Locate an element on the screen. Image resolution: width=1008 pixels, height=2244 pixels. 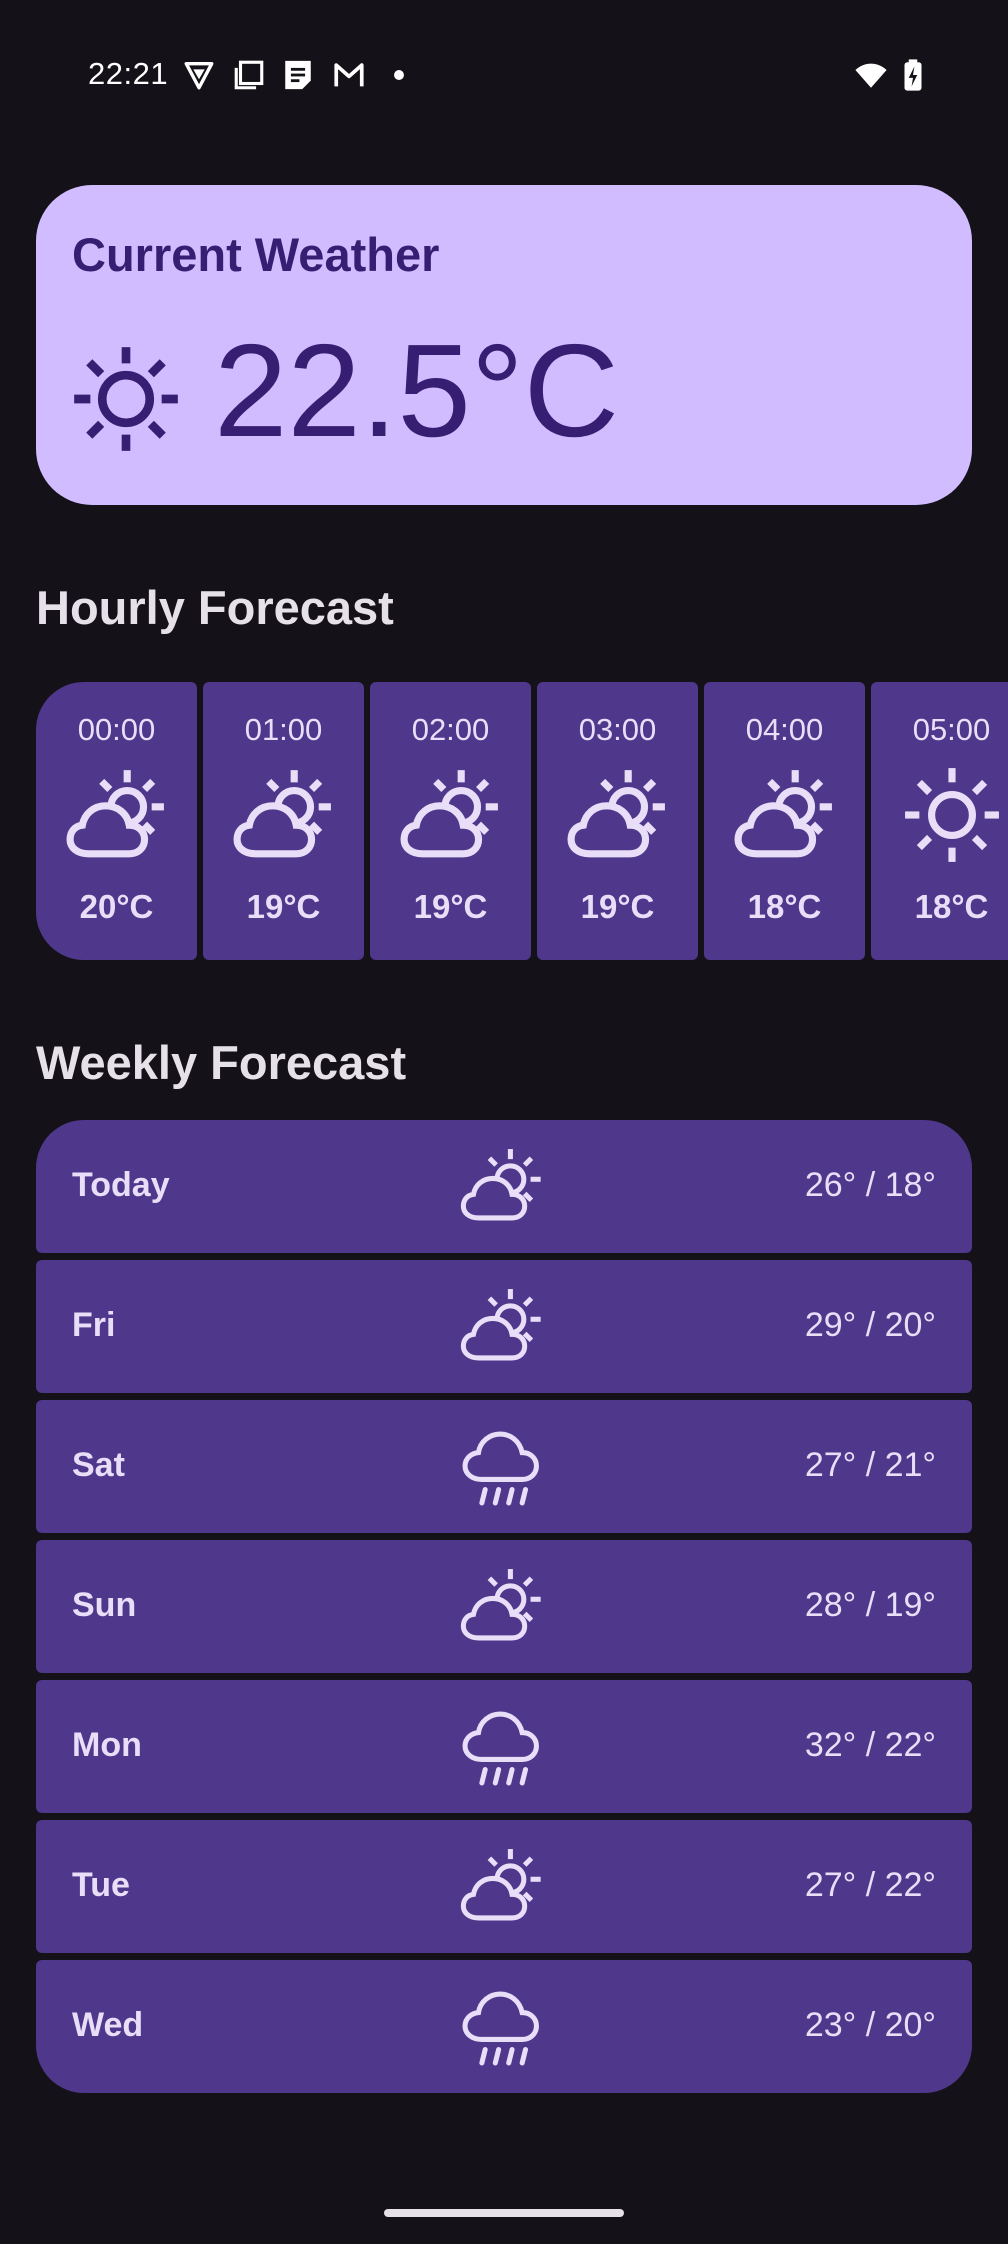
notification-dot-icon is located at coordinates (399, 75).